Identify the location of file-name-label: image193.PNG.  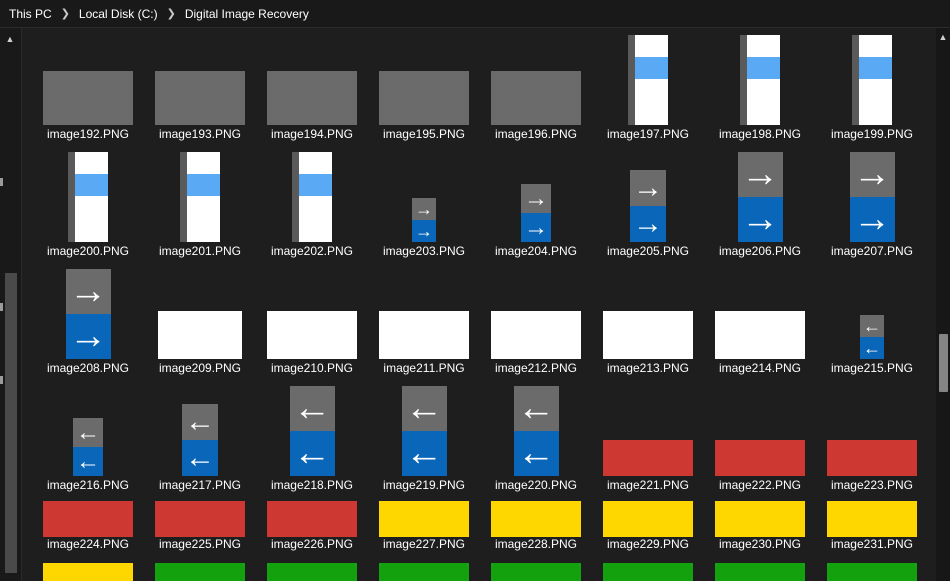
(200, 134).